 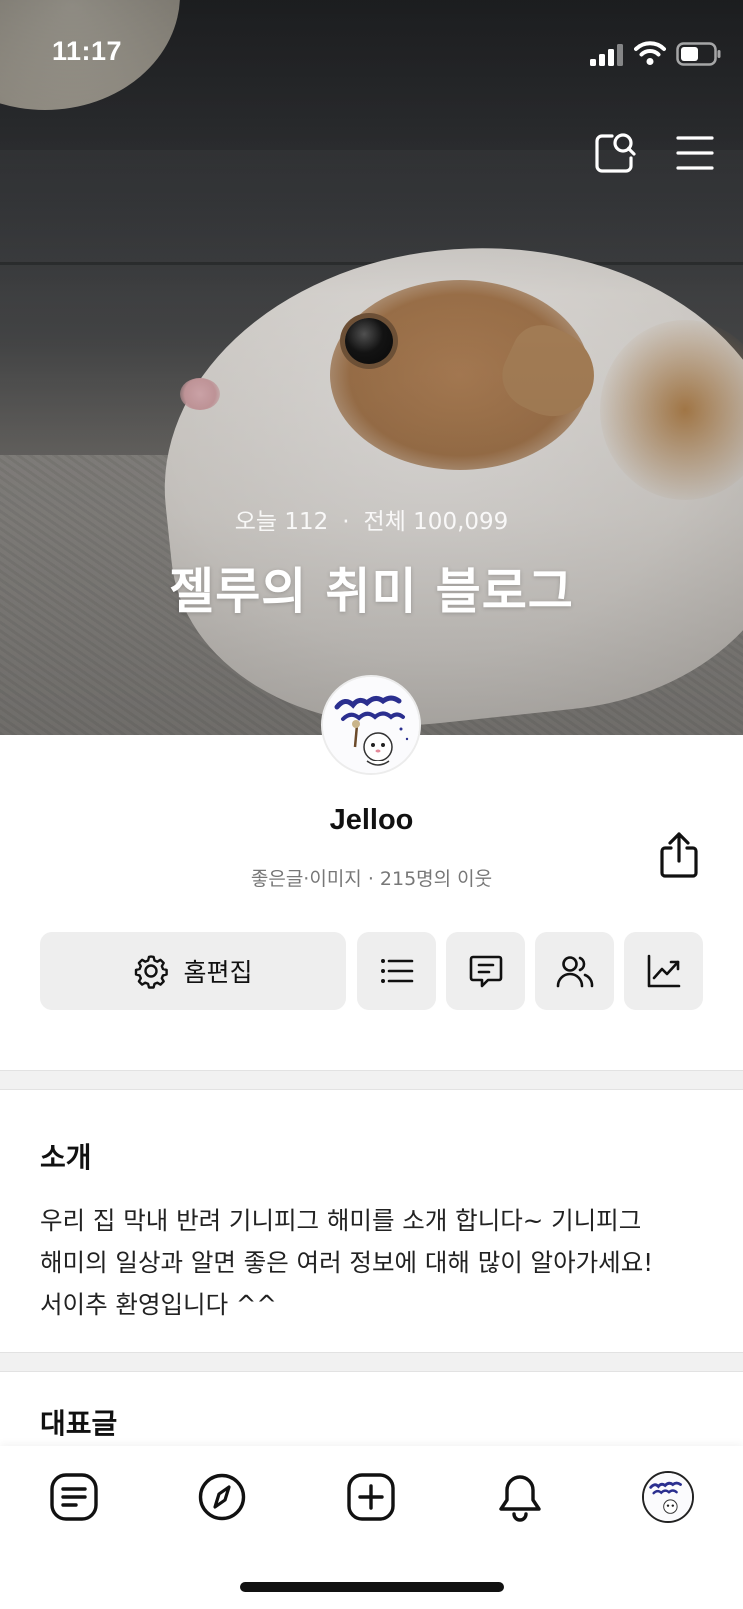 I want to click on nav-posts, so click(x=74, y=1497).